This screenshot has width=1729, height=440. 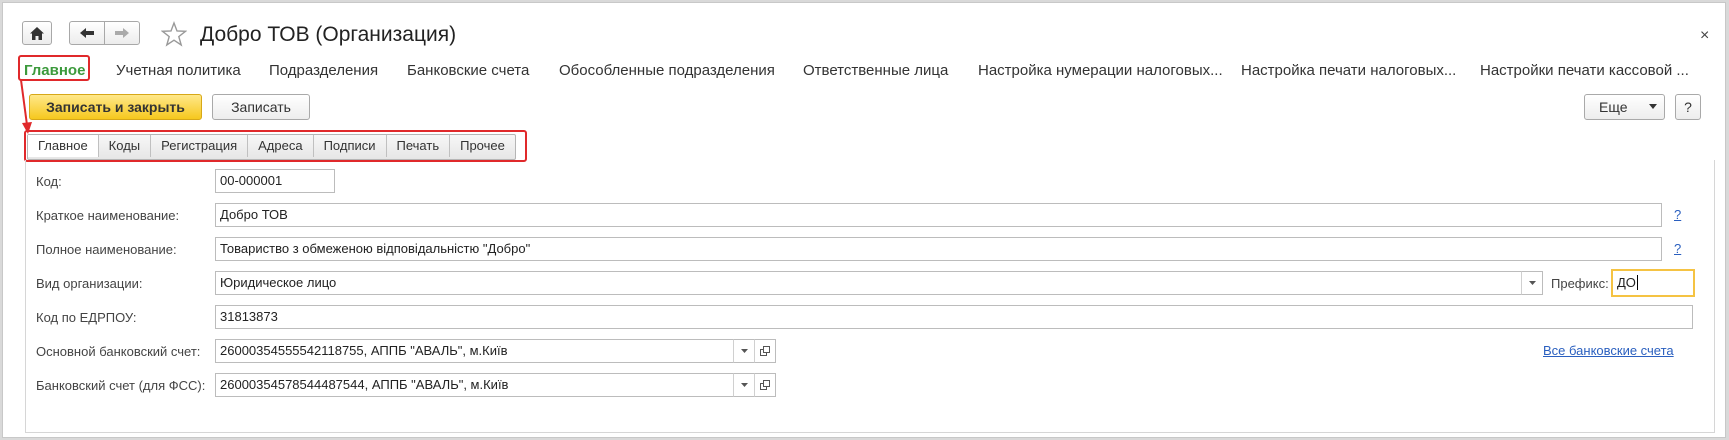 What do you see at coordinates (121, 385) in the screenshot?
I see `fss-account-label: Банковский счет (для ФСС):` at bounding box center [121, 385].